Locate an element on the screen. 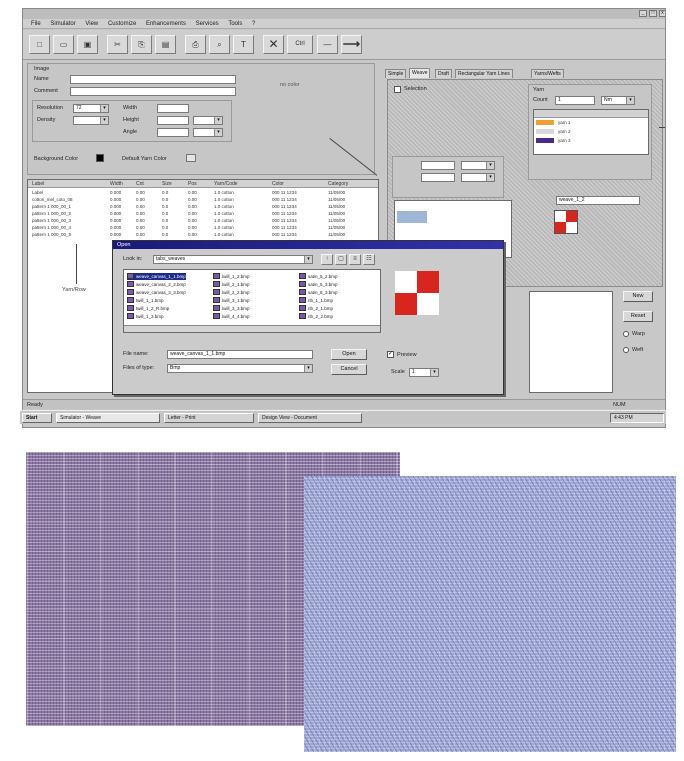  scale-select: 1 is located at coordinates (424, 372).